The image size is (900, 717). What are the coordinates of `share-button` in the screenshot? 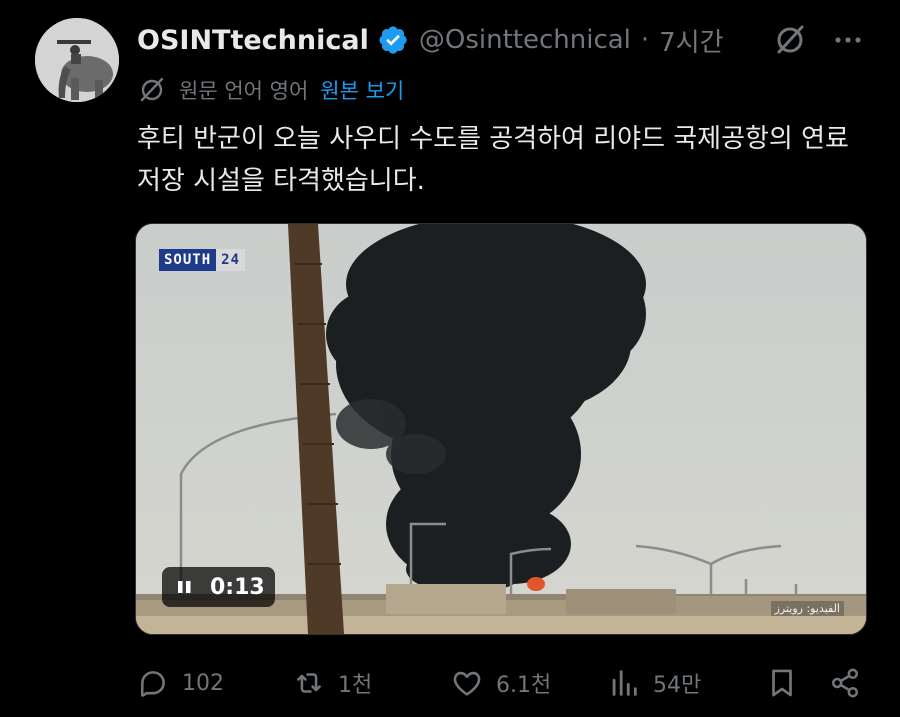 It's located at (845, 683).